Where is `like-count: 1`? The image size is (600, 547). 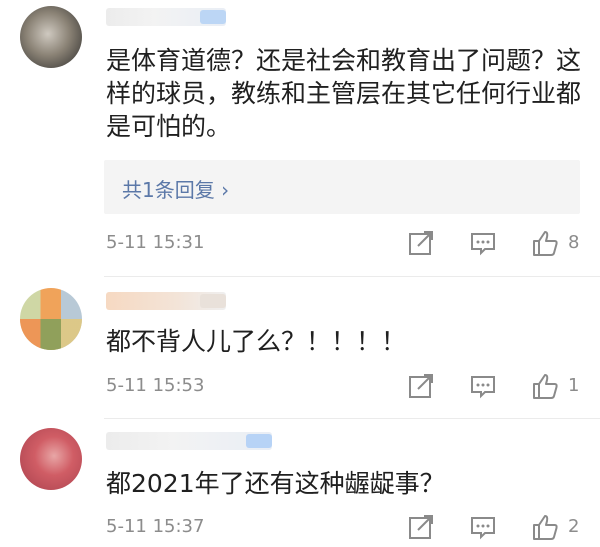
like-count: 1 is located at coordinates (574, 385).